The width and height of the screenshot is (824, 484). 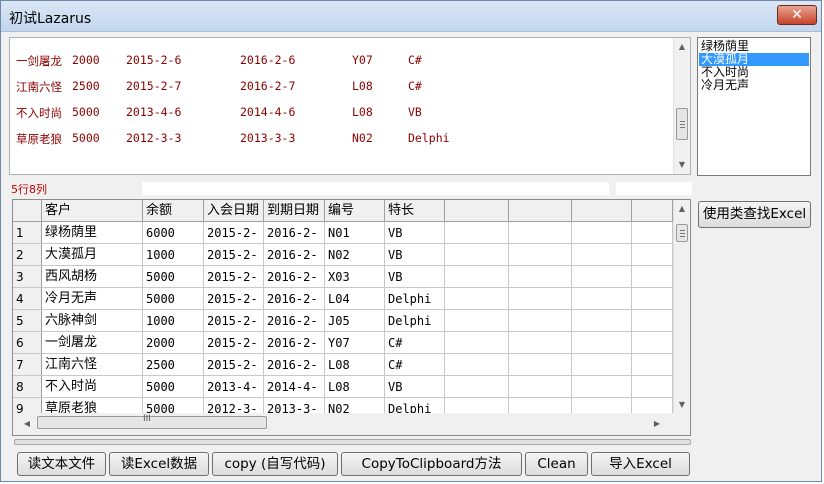 I want to click on splitter-bar, so click(x=352, y=442).